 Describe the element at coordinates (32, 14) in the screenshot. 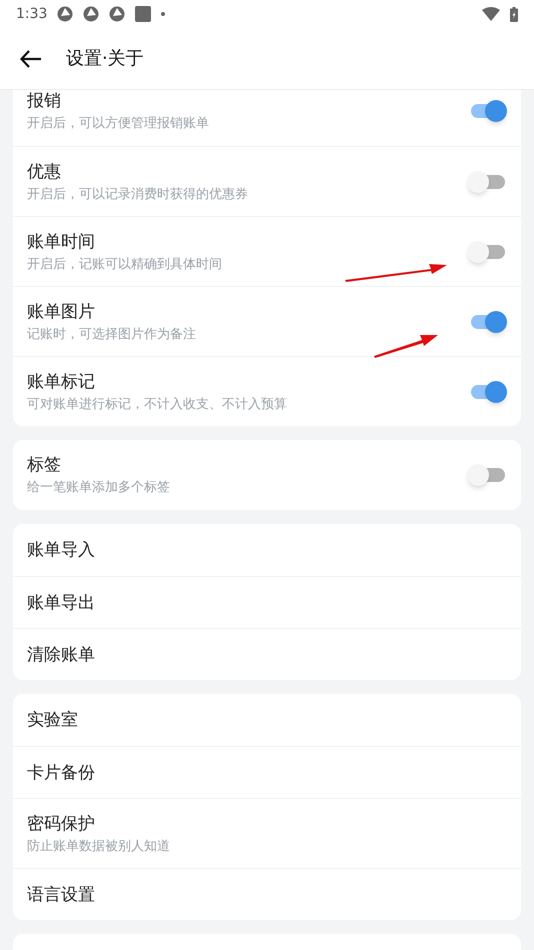

I see `status-time: 1:33` at that location.